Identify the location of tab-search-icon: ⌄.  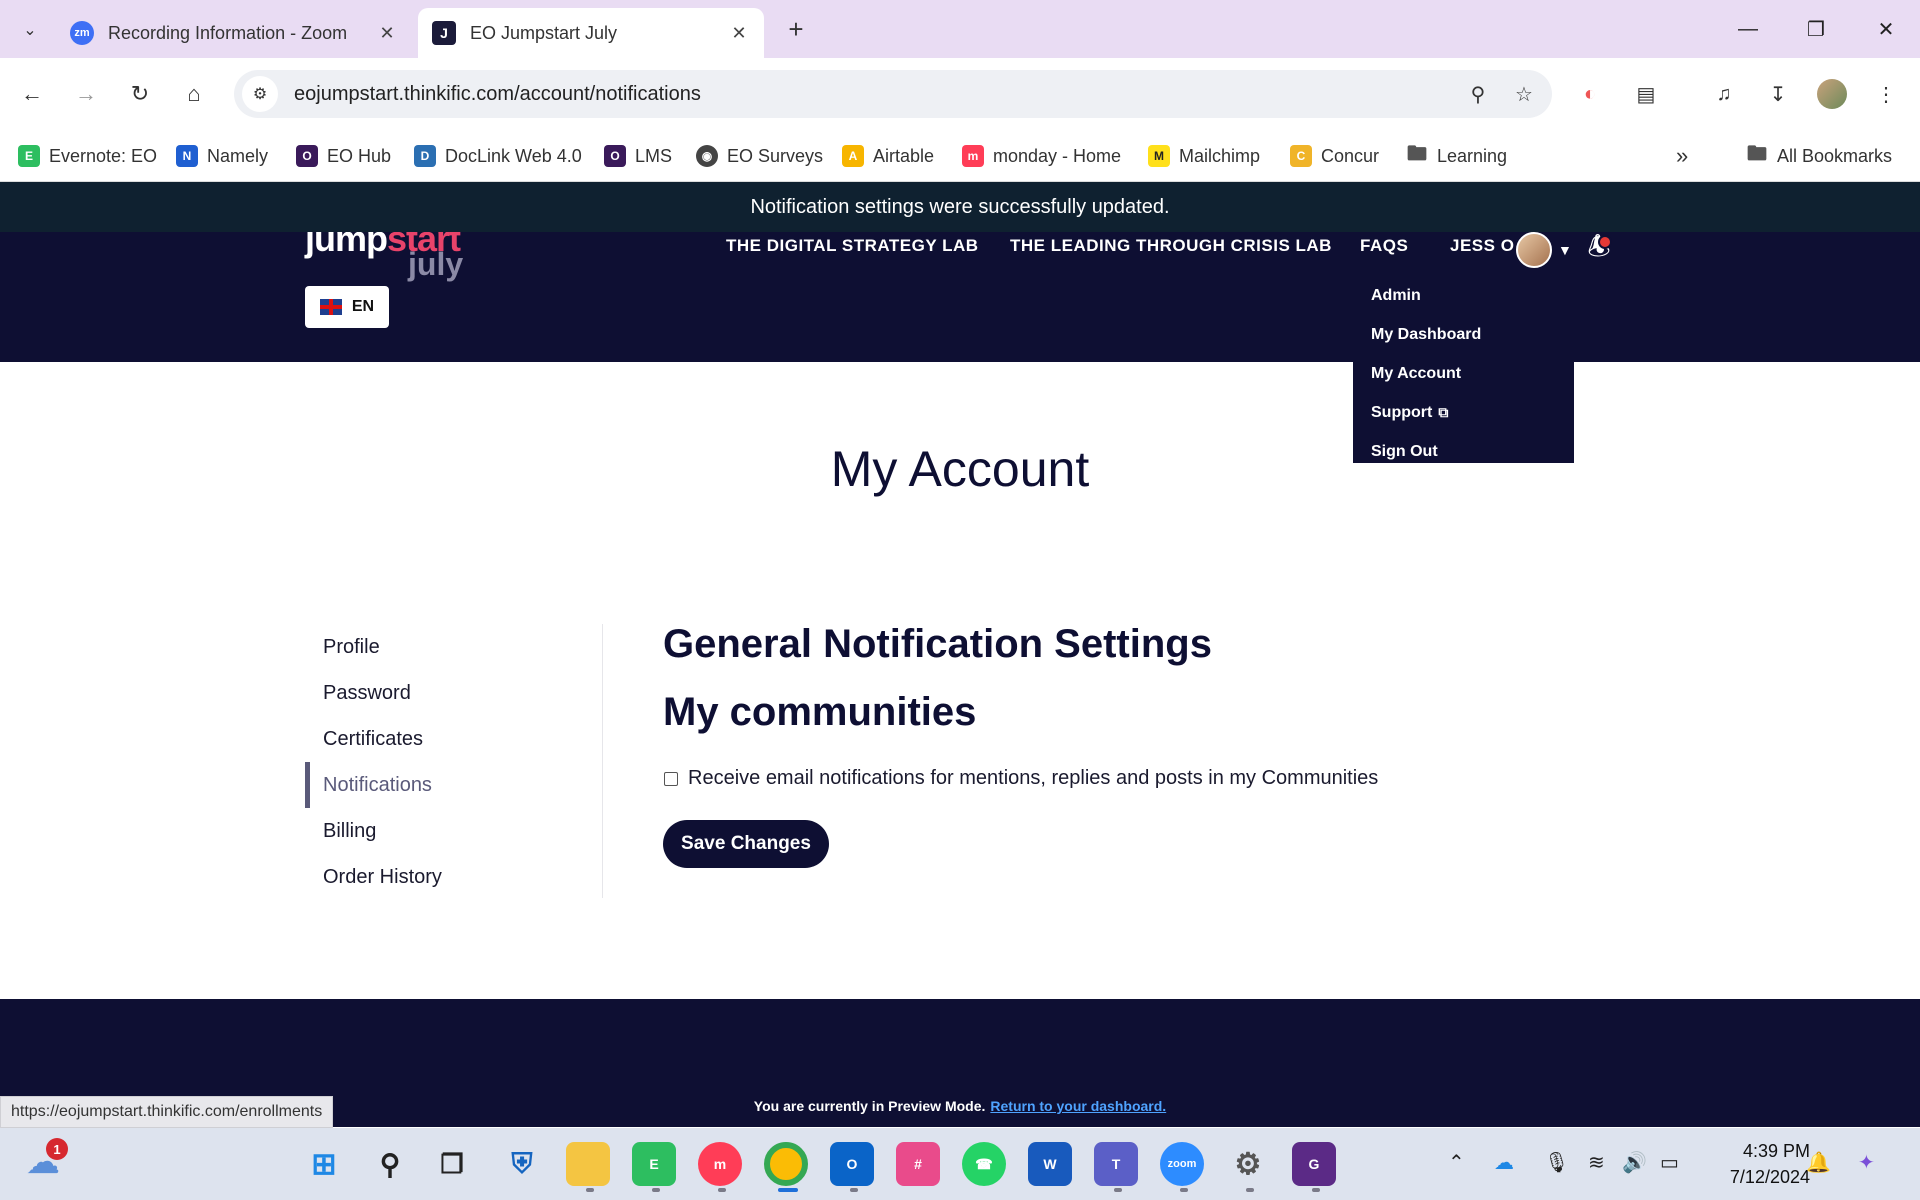
(30, 30).